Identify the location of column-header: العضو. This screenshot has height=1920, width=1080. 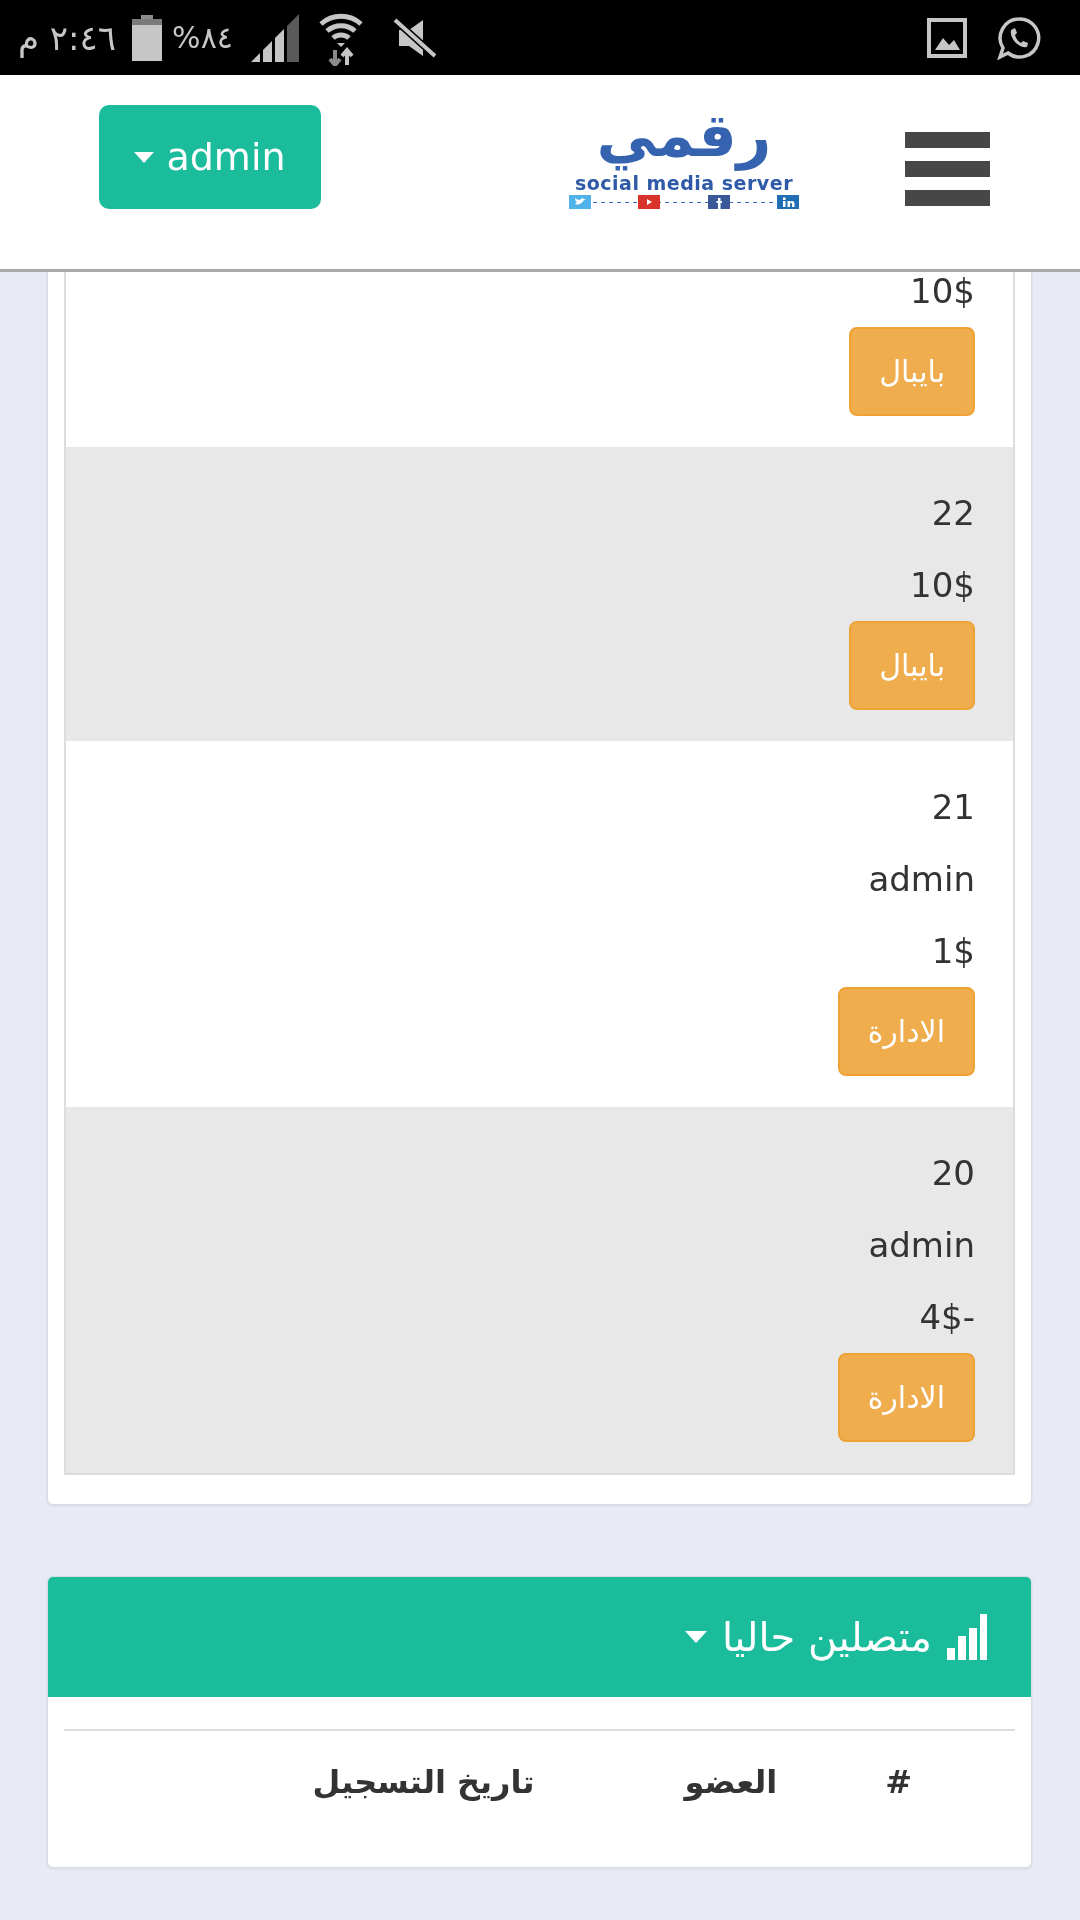
(731, 1782).